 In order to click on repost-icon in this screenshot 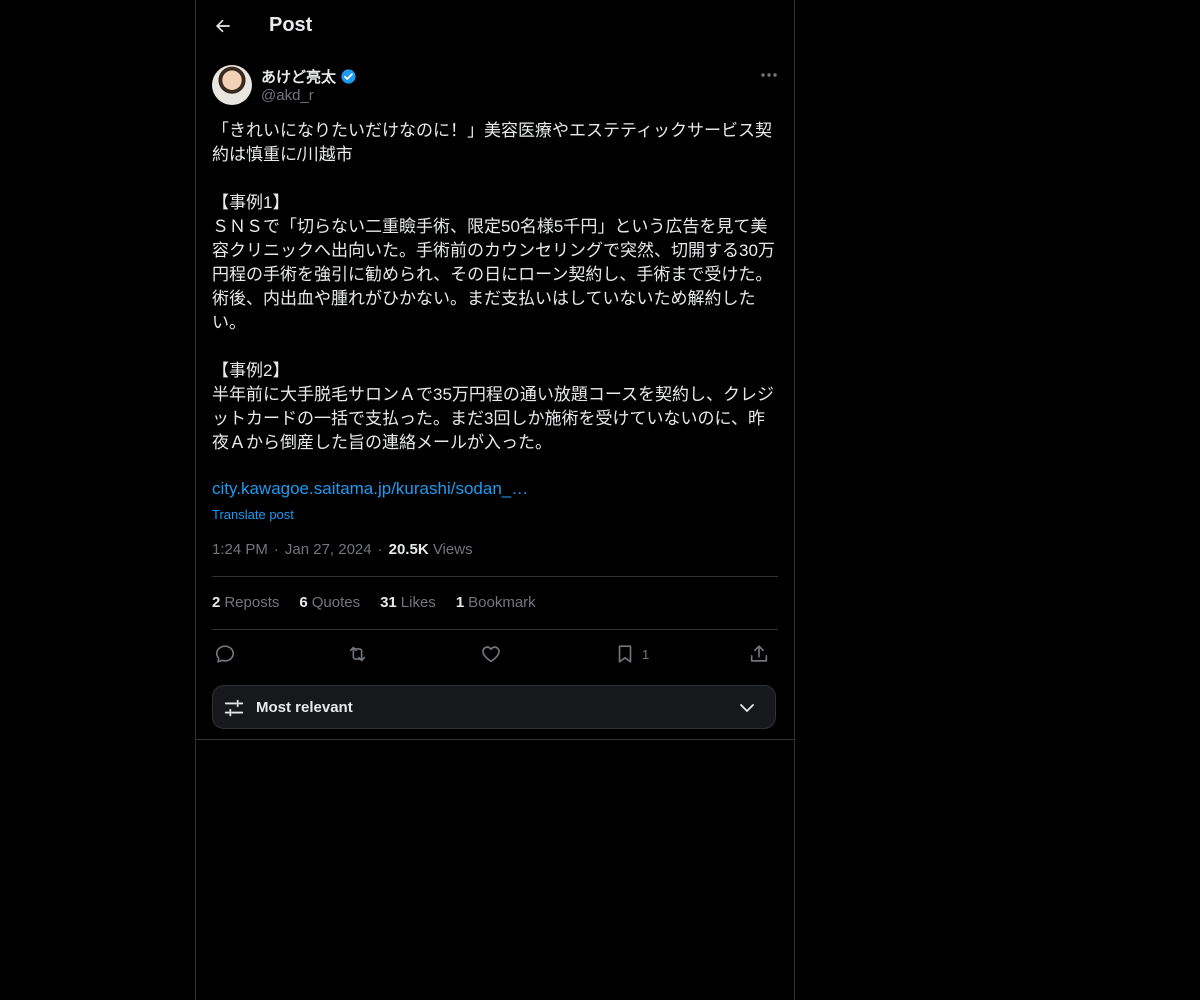, I will do `click(357, 654)`.